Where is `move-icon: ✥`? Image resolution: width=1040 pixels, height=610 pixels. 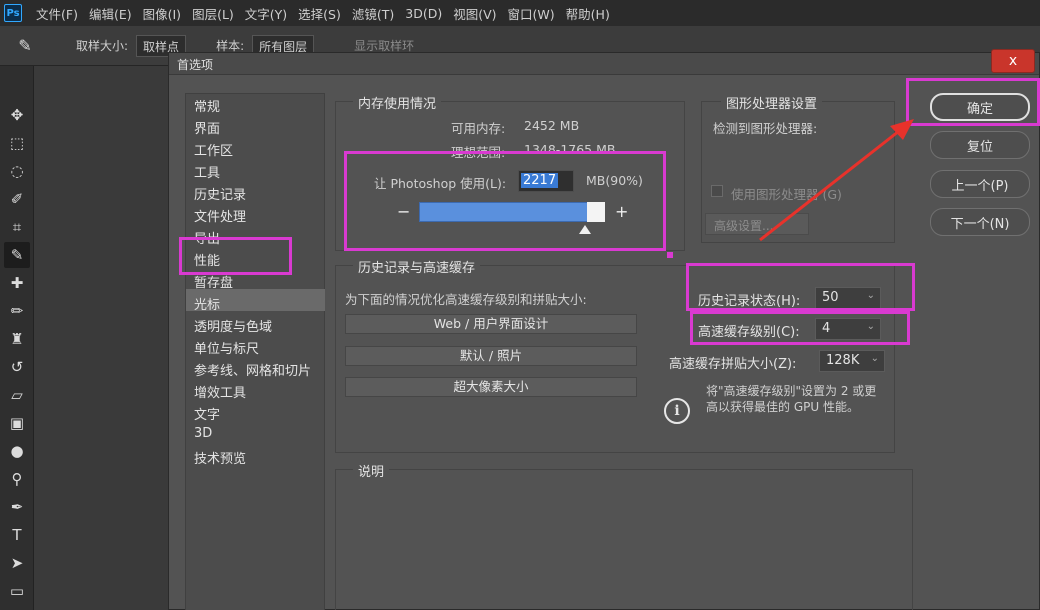
move-icon: ✥ is located at coordinates (17, 115).